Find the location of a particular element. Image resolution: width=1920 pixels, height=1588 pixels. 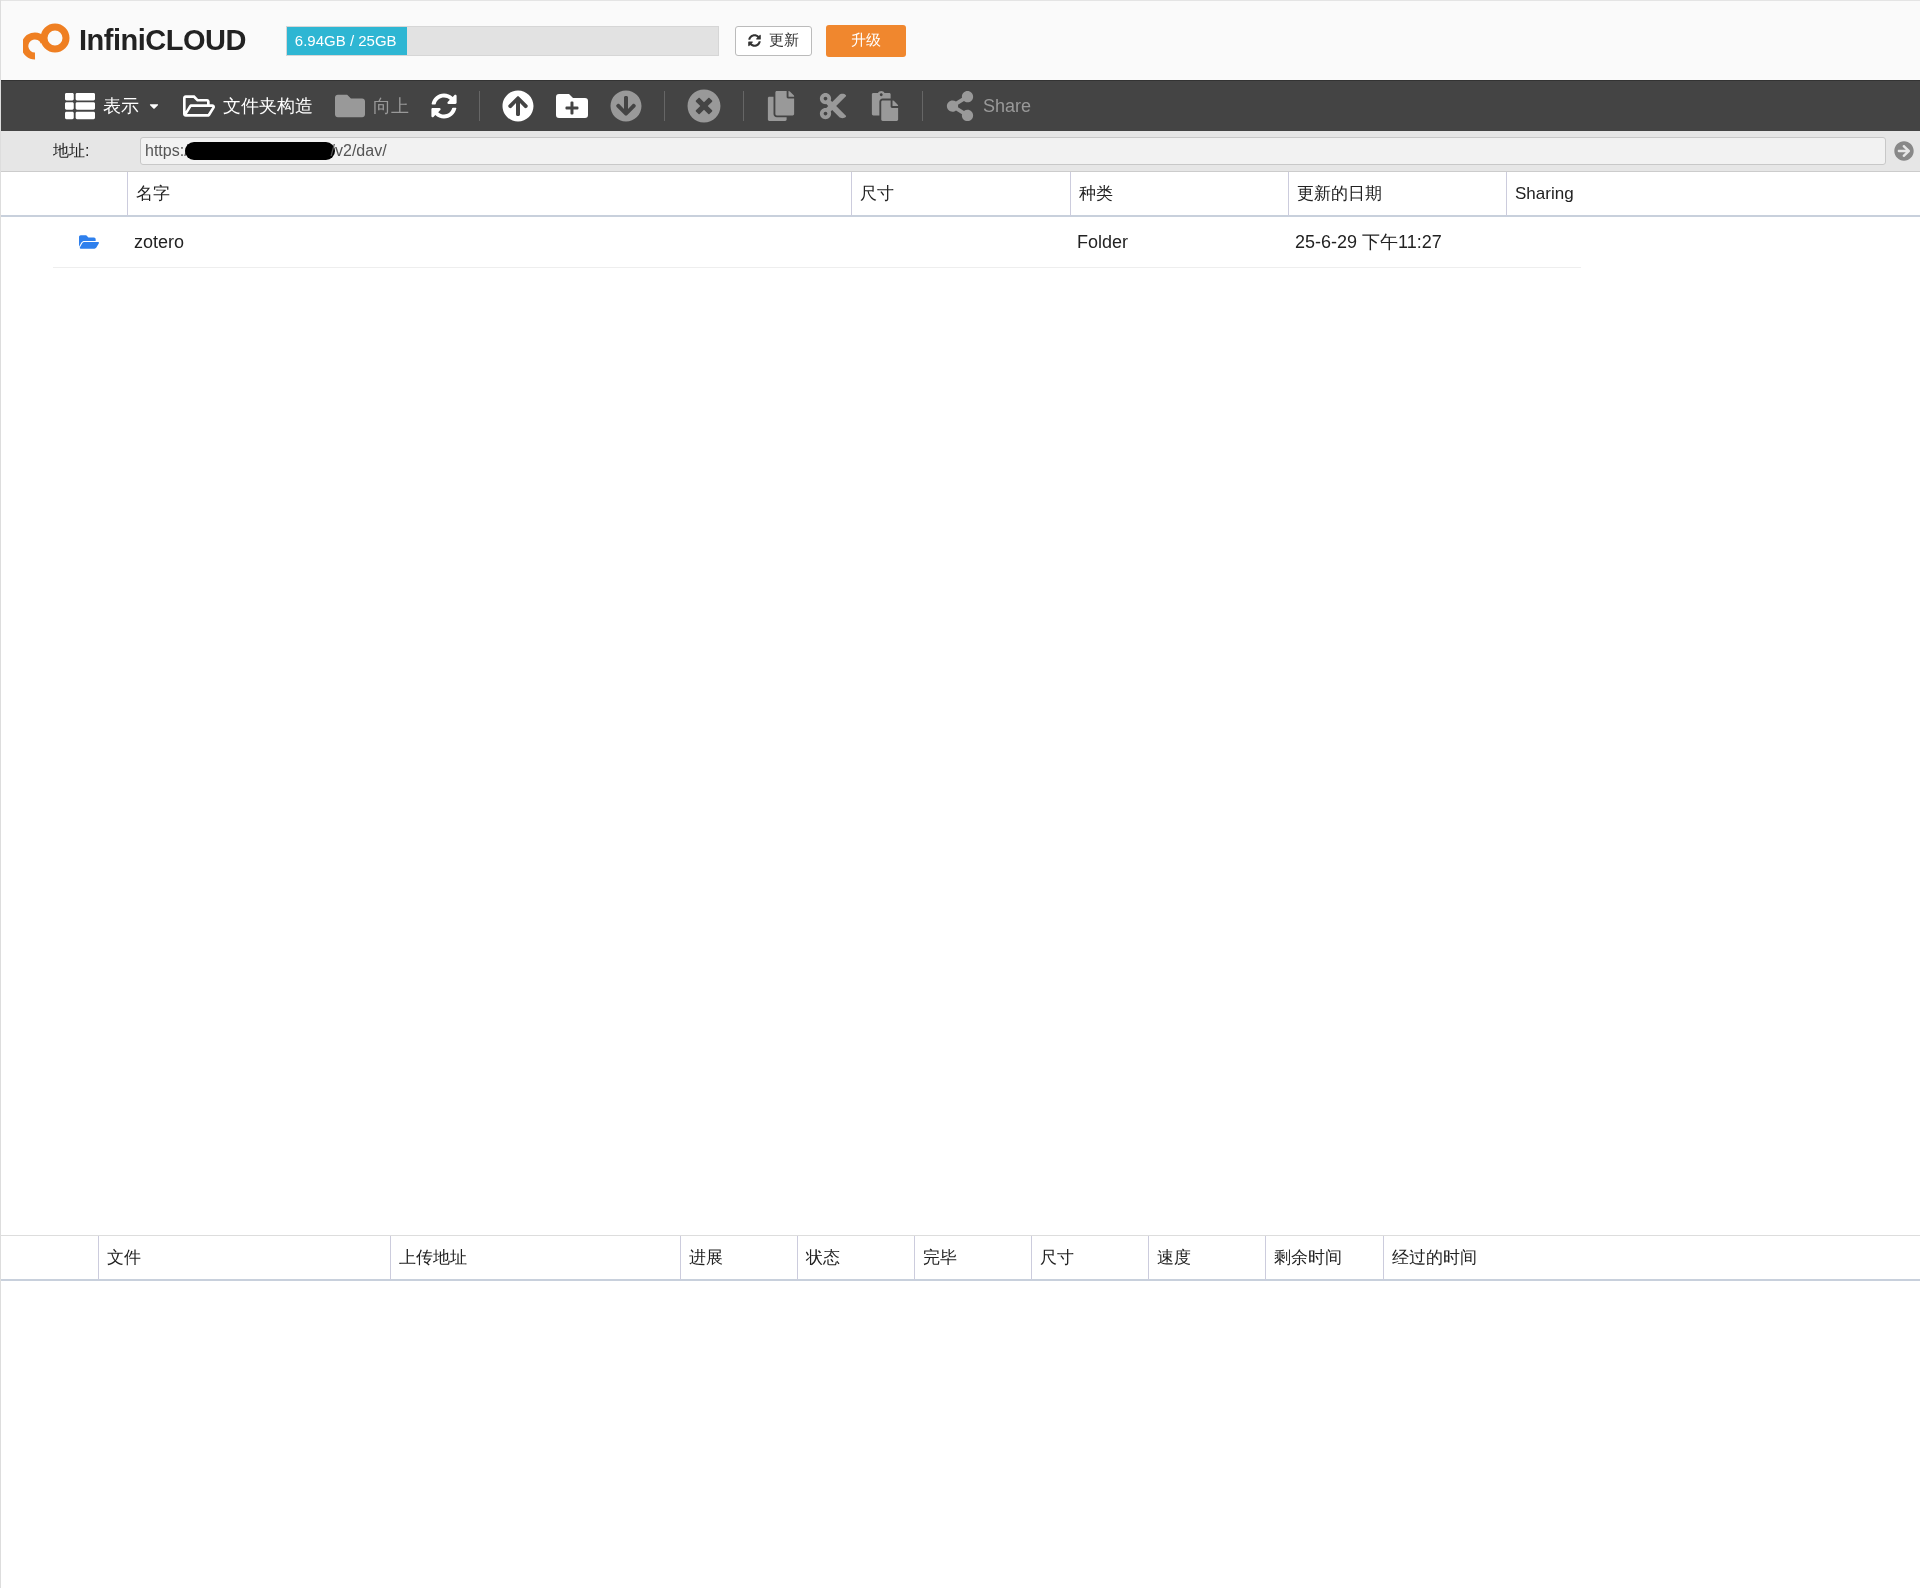

view-button: 表示 is located at coordinates (113, 106).